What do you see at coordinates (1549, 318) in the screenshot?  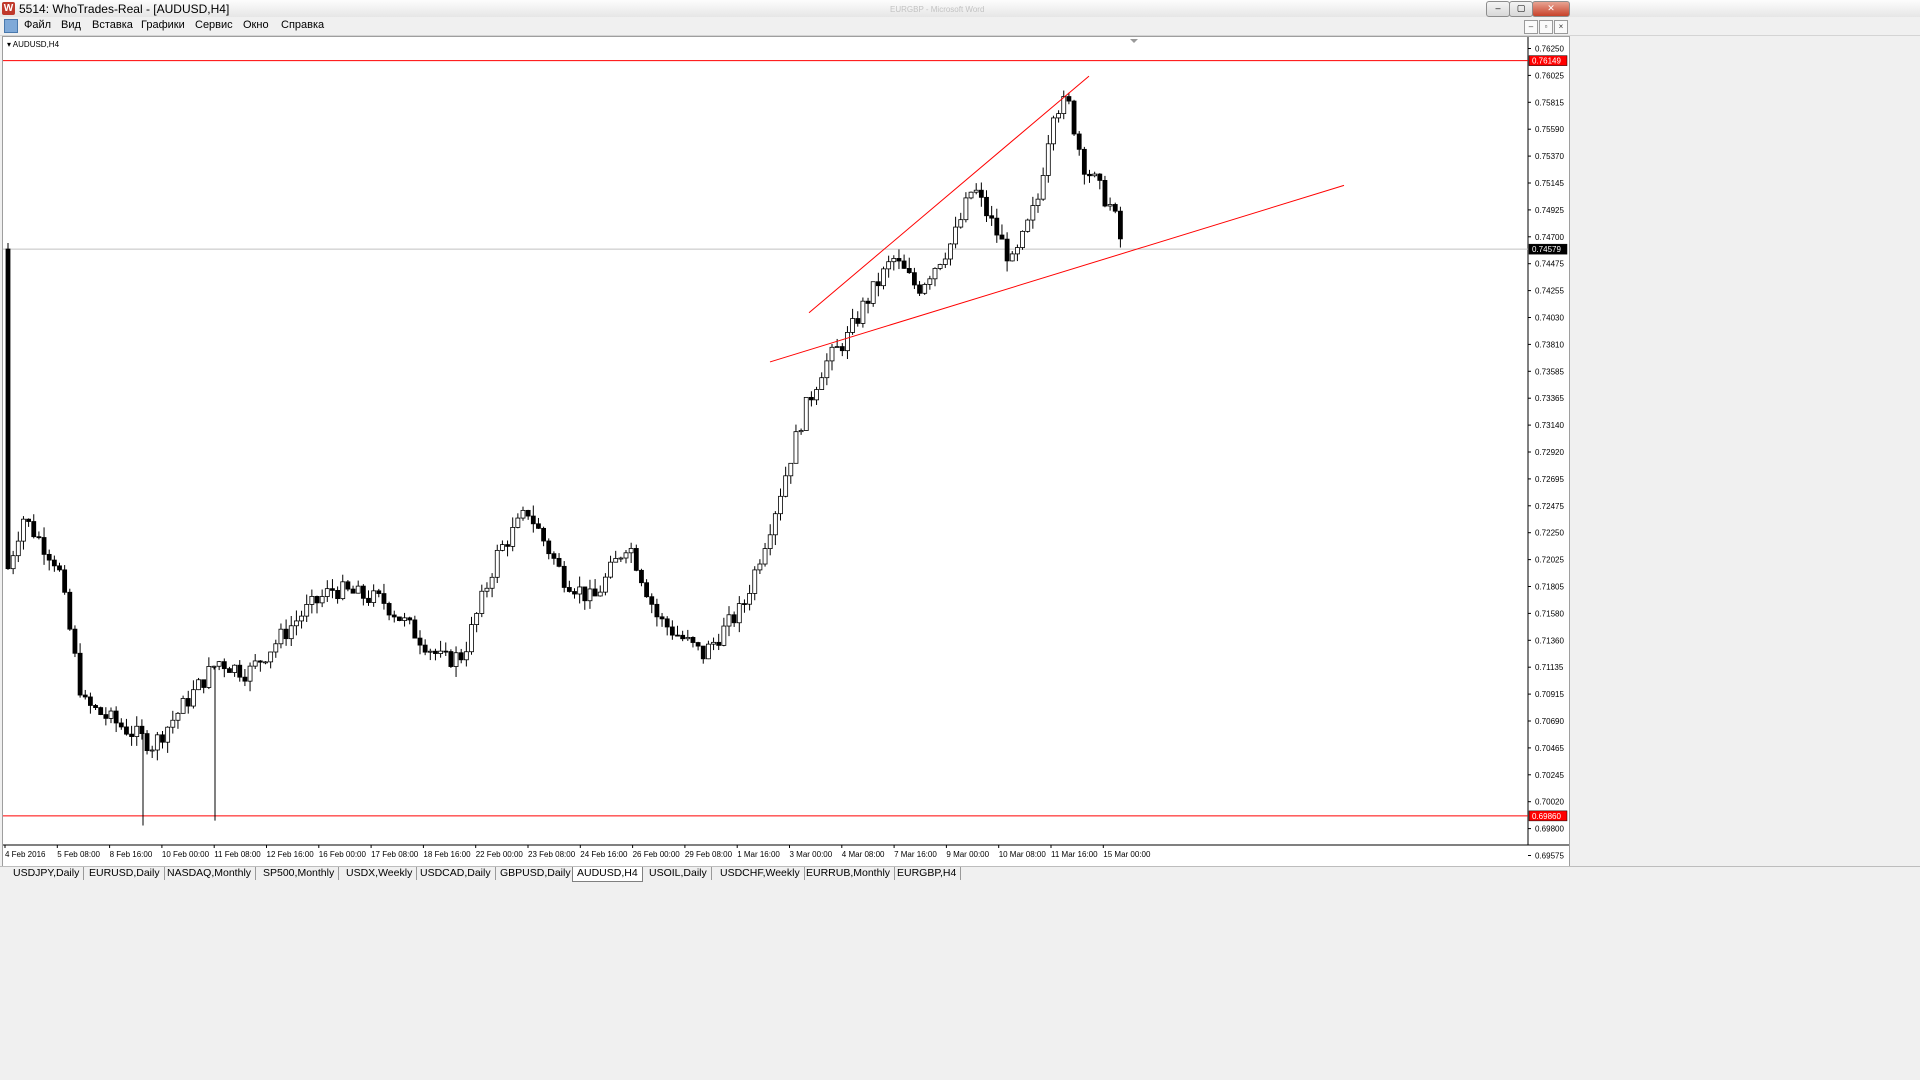 I see `price-label: 0.74030` at bounding box center [1549, 318].